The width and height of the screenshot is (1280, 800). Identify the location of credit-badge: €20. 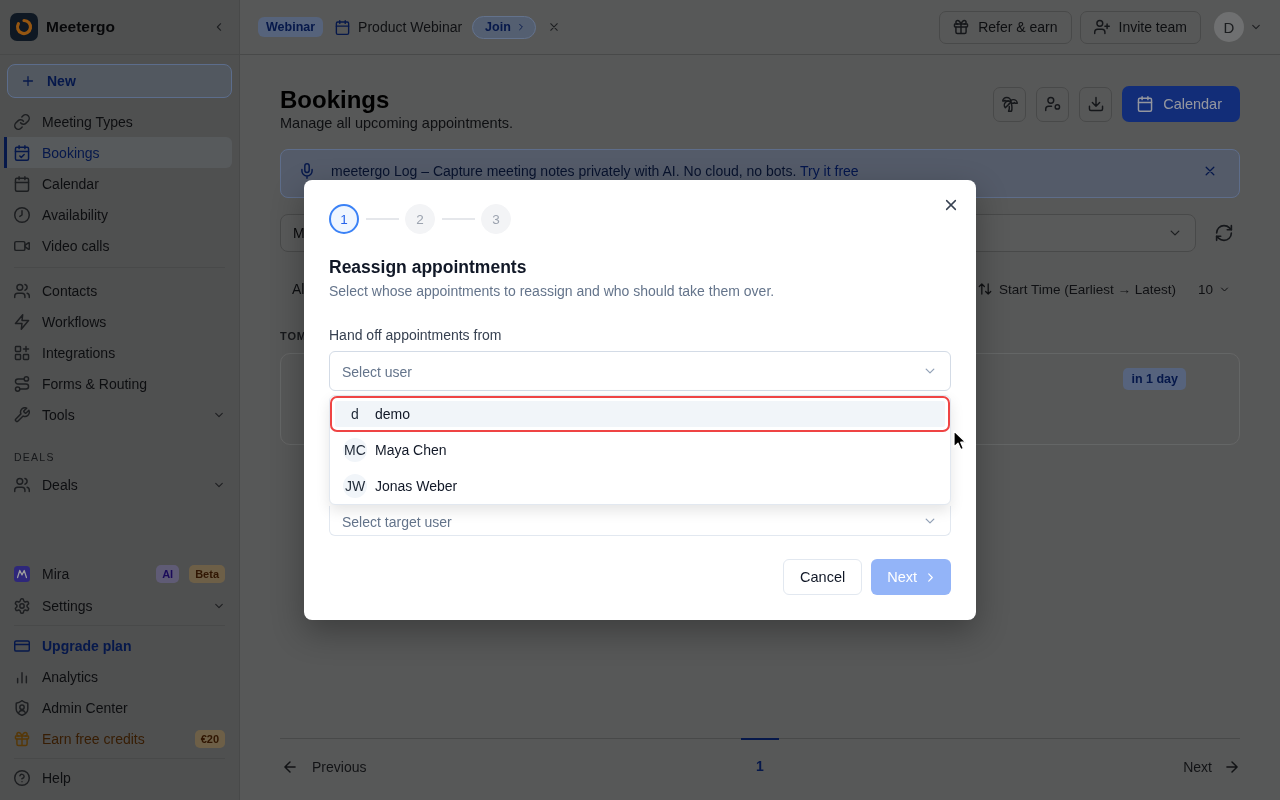
(209, 738).